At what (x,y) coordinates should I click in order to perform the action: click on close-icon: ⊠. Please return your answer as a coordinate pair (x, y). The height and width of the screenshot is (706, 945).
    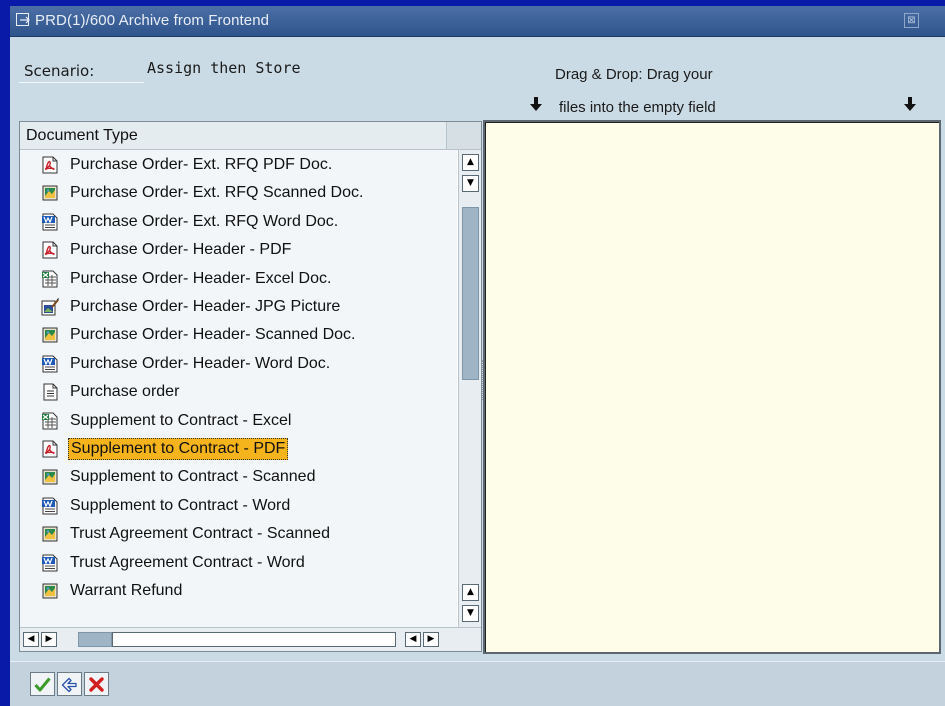
    Looking at the image, I should click on (911, 20).